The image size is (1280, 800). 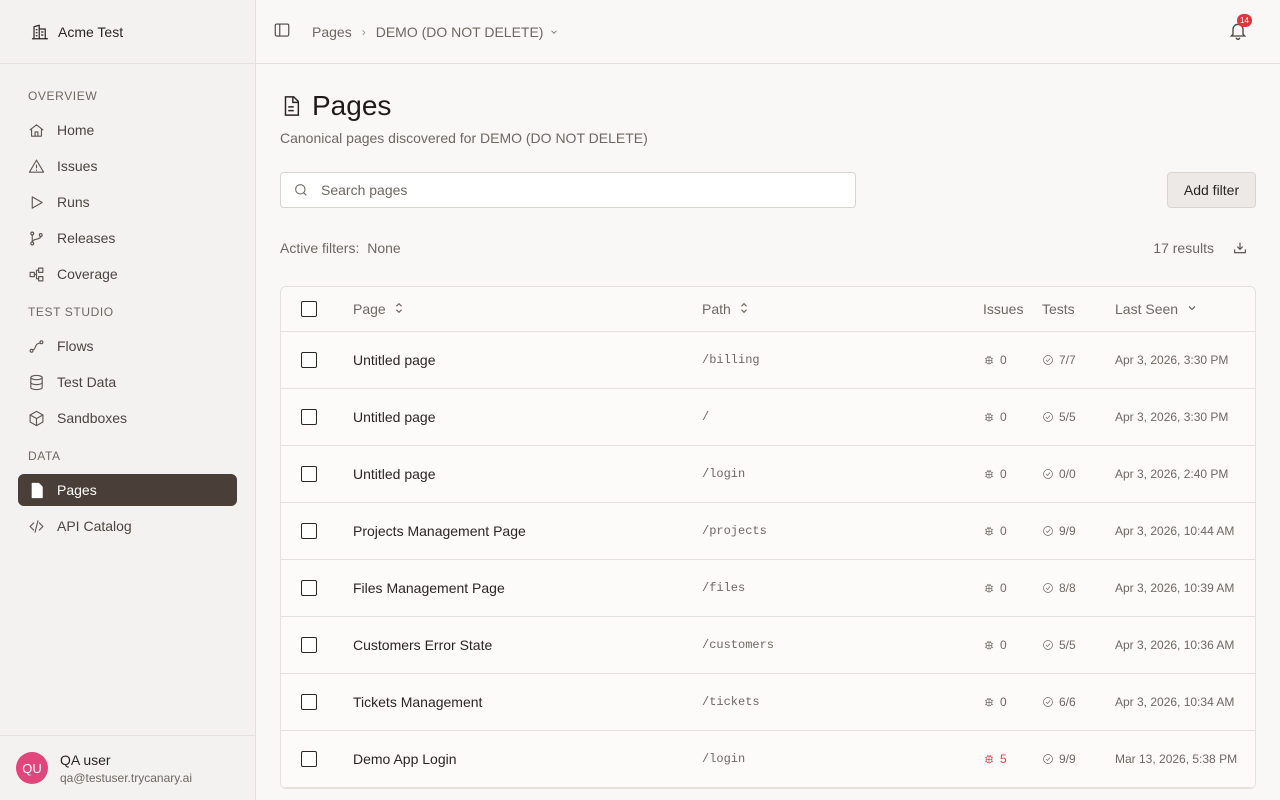 What do you see at coordinates (768, 417) in the screenshot?
I see `table-row: Untitled page / 0 5/5 Apr 3, 2026, 3:30 PM` at bounding box center [768, 417].